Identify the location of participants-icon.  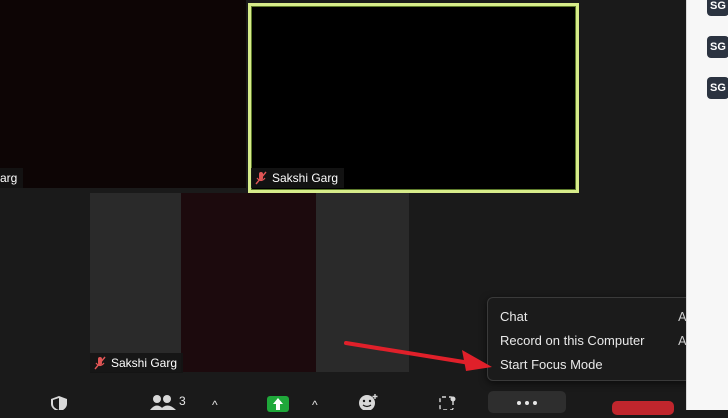
(164, 402).